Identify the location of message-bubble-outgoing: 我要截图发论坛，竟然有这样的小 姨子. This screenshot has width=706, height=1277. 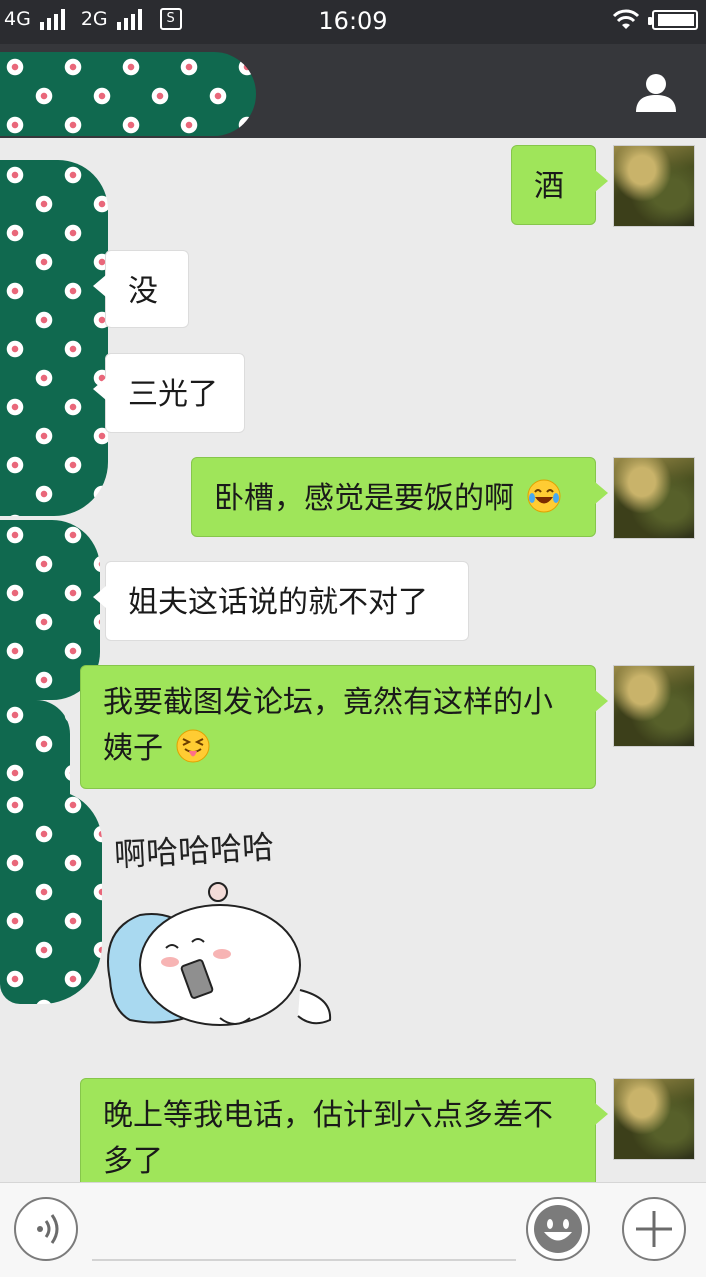
(344, 727).